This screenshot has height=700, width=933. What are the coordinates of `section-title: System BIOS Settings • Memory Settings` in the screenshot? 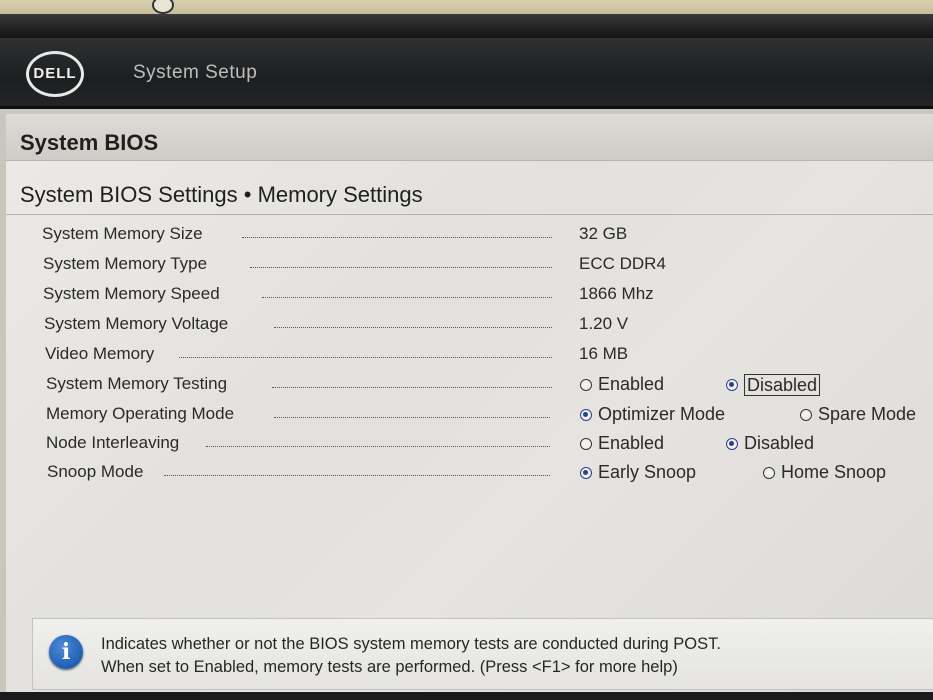 It's located at (221, 194).